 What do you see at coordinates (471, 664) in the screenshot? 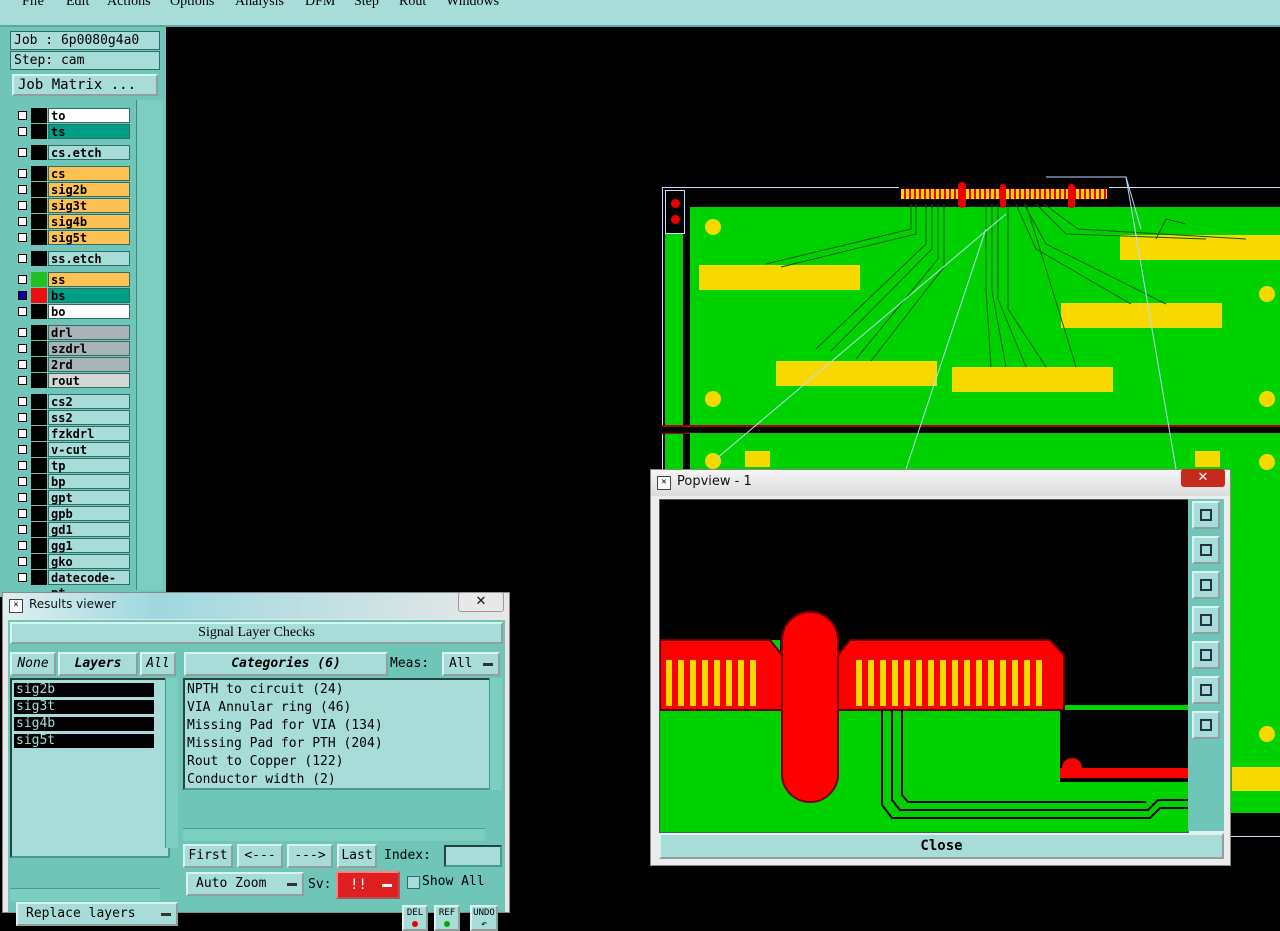
I see `meas-select: All` at bounding box center [471, 664].